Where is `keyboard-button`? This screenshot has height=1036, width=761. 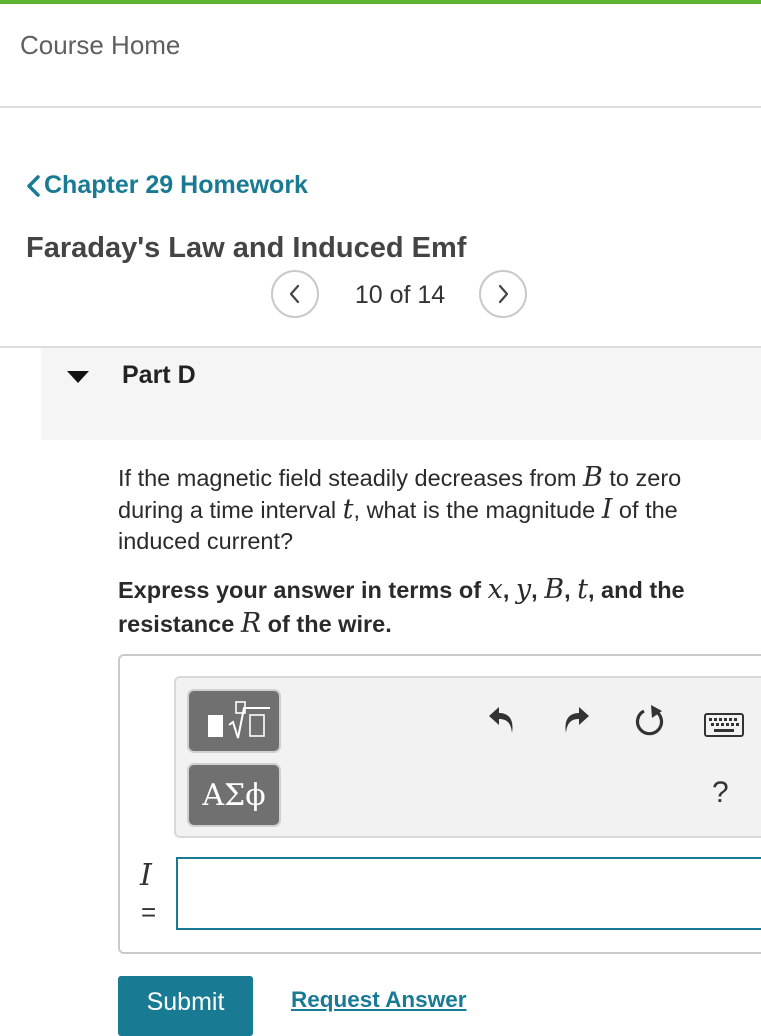
keyboard-button is located at coordinates (724, 725).